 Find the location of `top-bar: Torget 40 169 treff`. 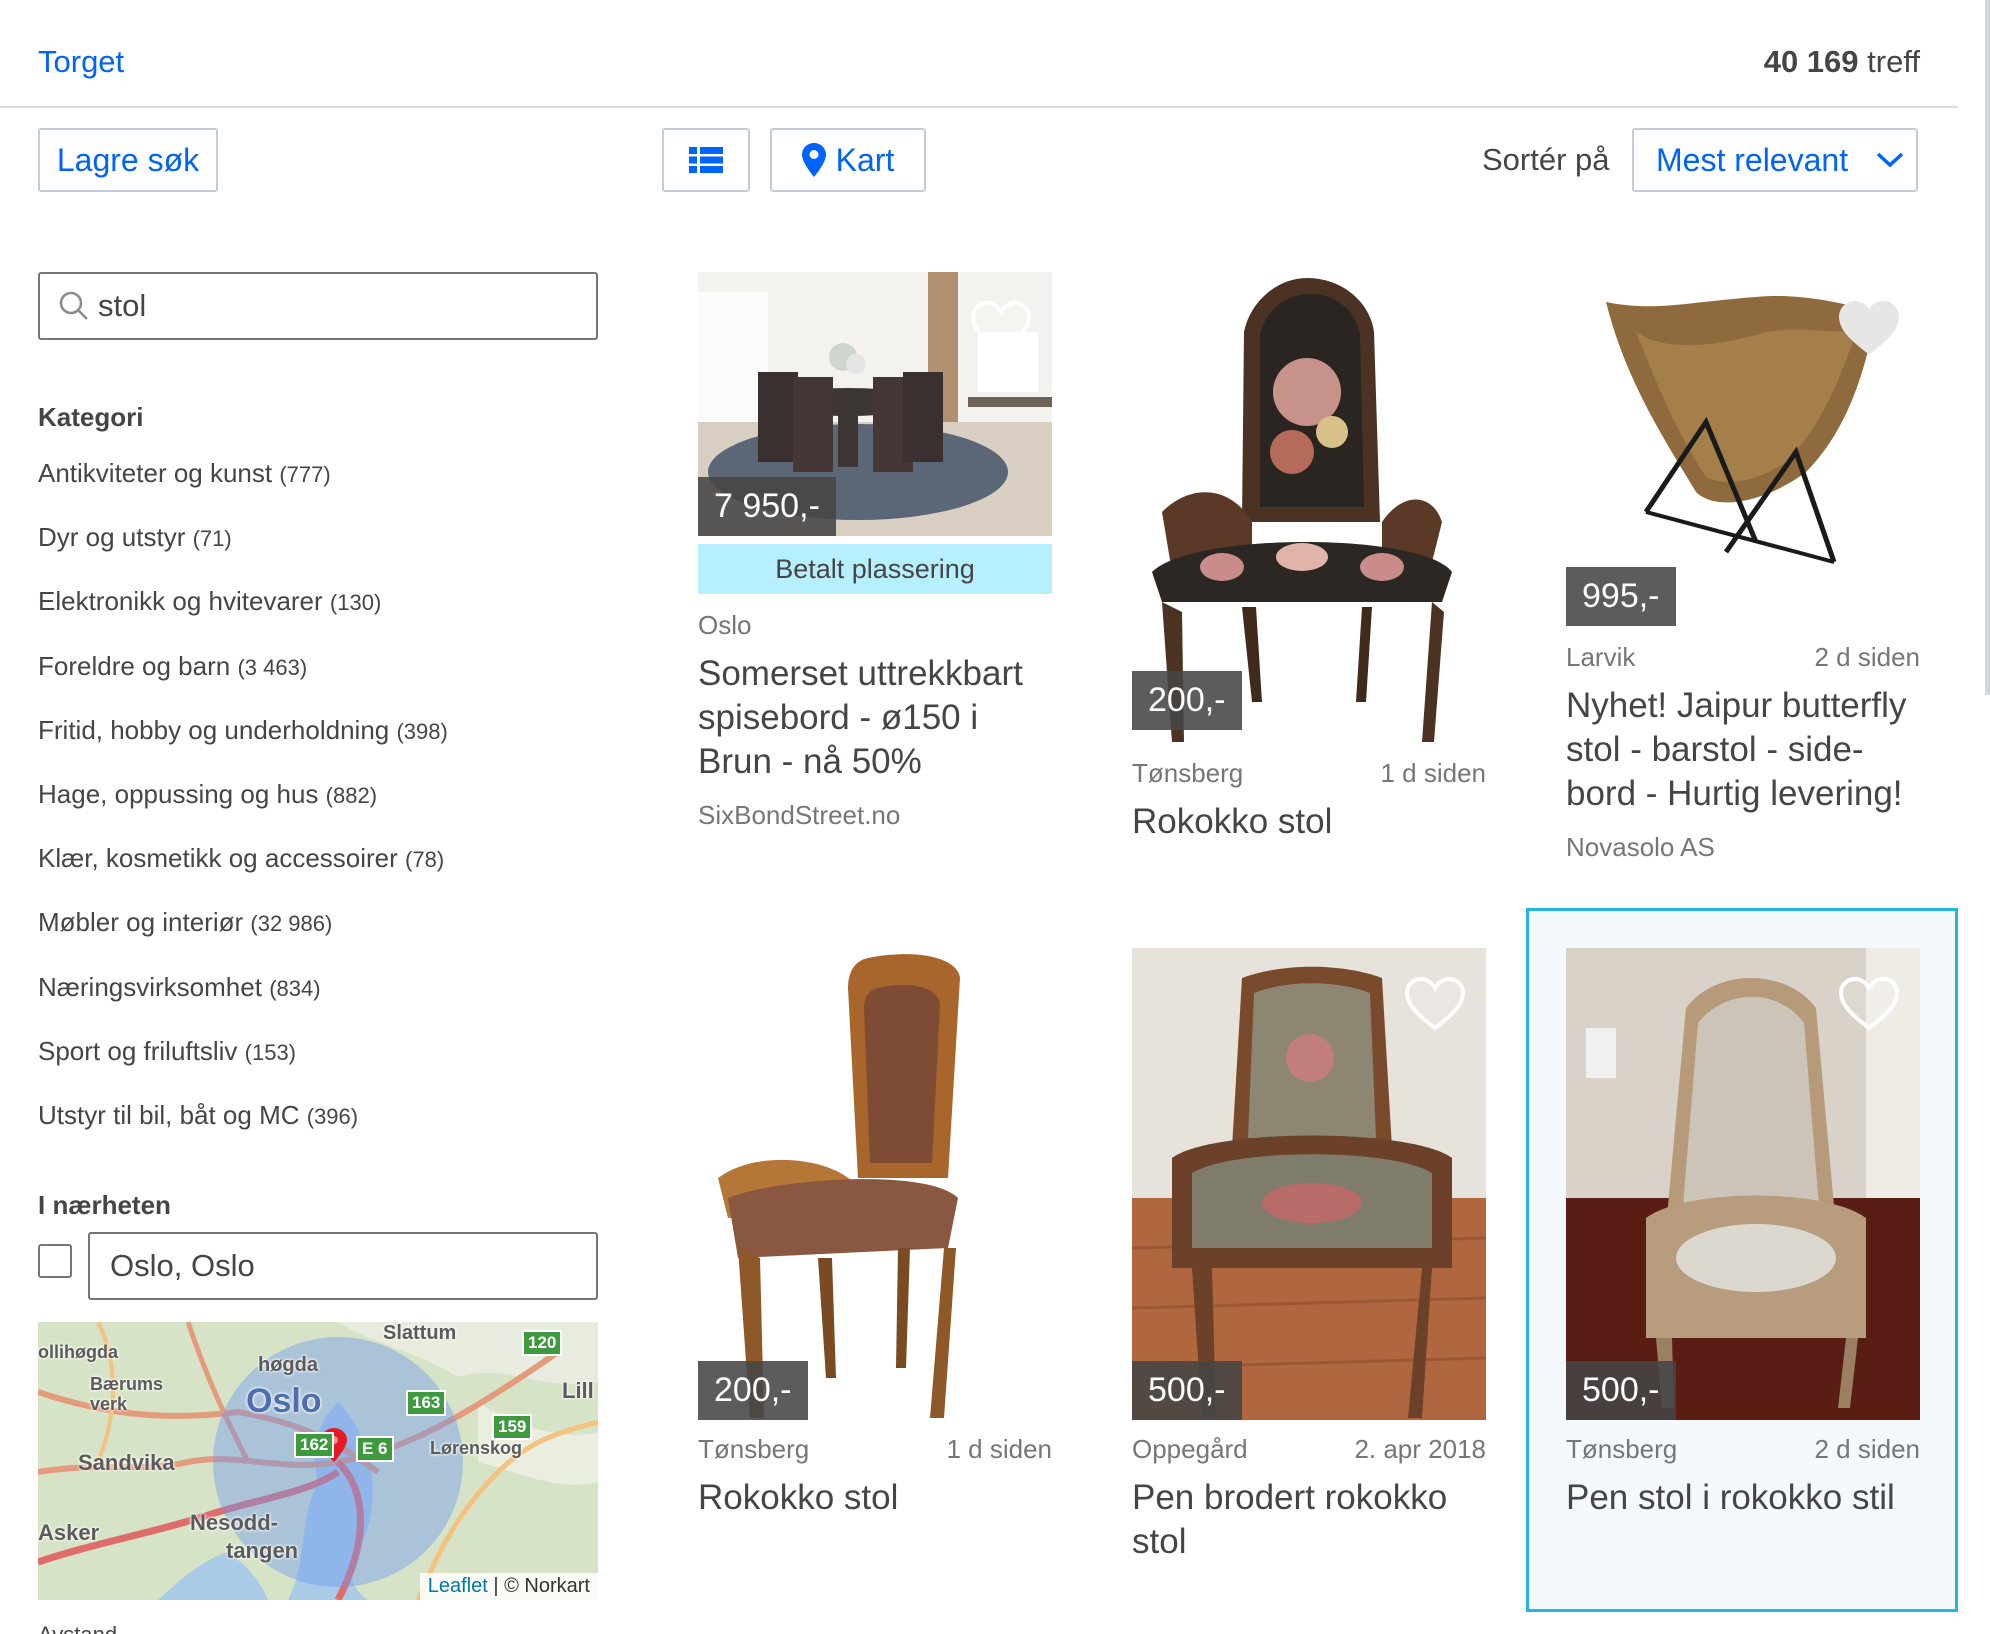

top-bar: Torget 40 169 treff is located at coordinates (979, 54).